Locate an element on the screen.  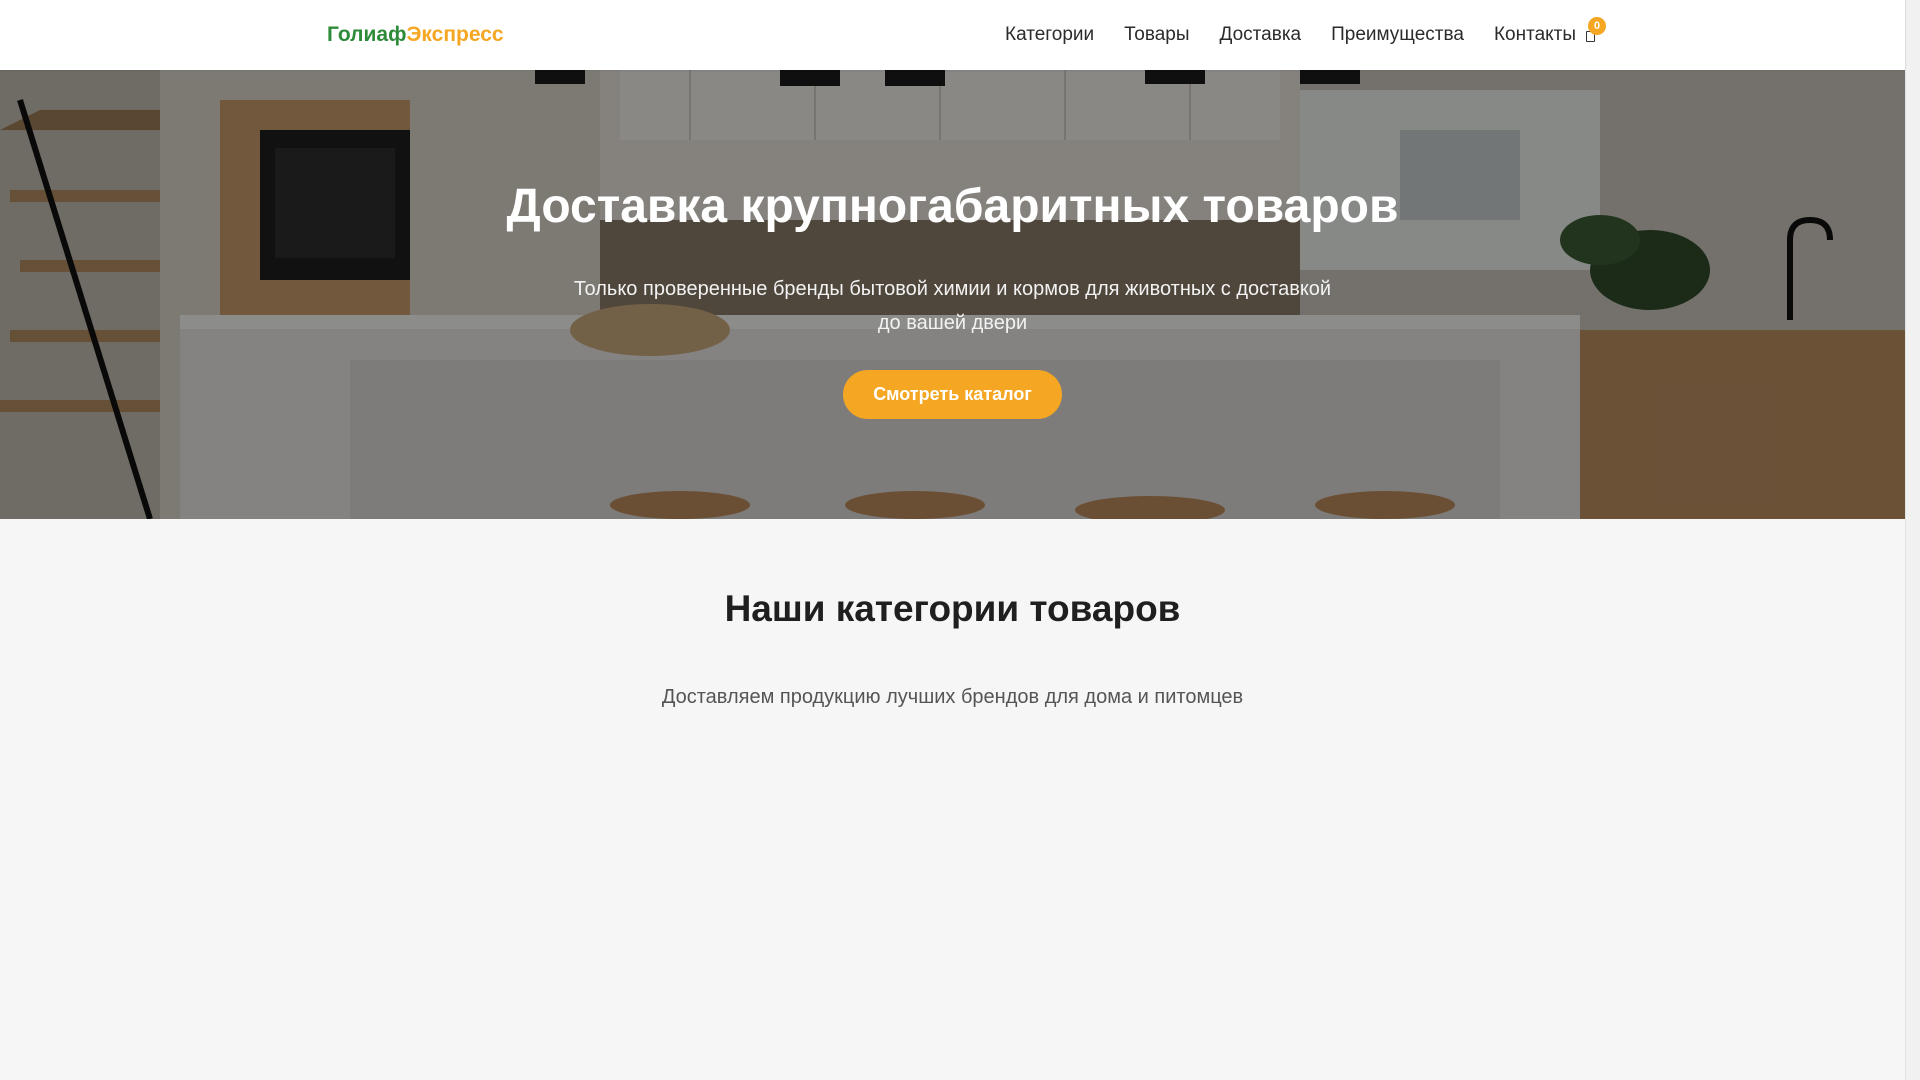
nav-link-categories: Категории is located at coordinates (1049, 35).